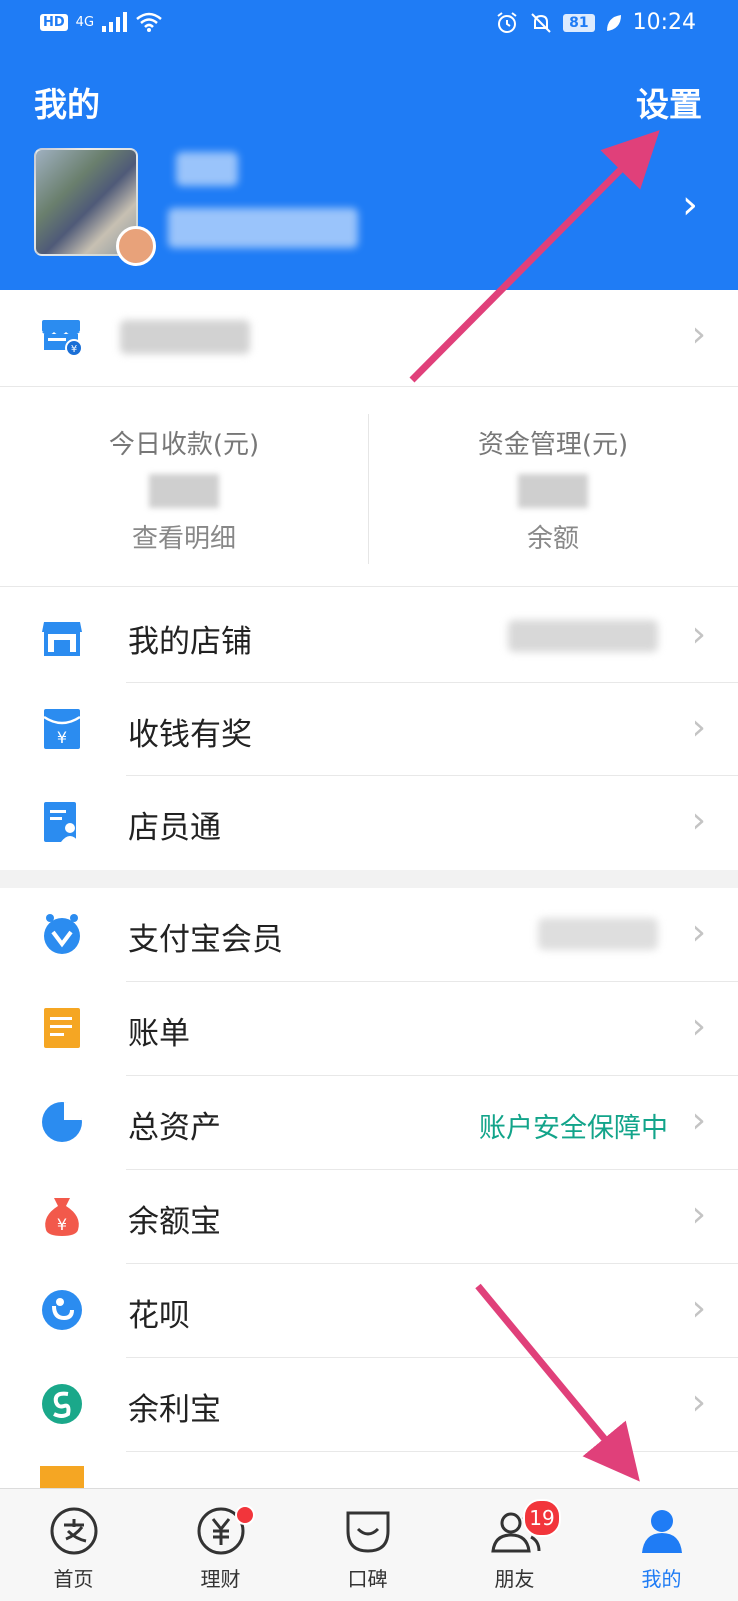  Describe the element at coordinates (541, 22) in the screenshot. I see `mute-bell-icon` at that location.